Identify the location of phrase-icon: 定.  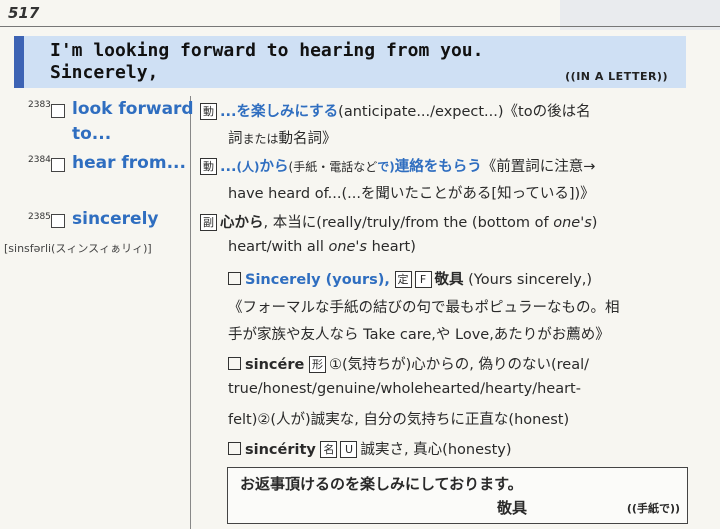
(403, 279).